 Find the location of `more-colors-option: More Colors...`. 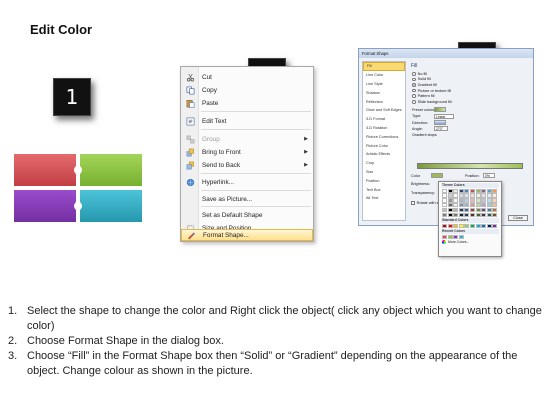

more-colors-option: More Colors... is located at coordinates (470, 241).